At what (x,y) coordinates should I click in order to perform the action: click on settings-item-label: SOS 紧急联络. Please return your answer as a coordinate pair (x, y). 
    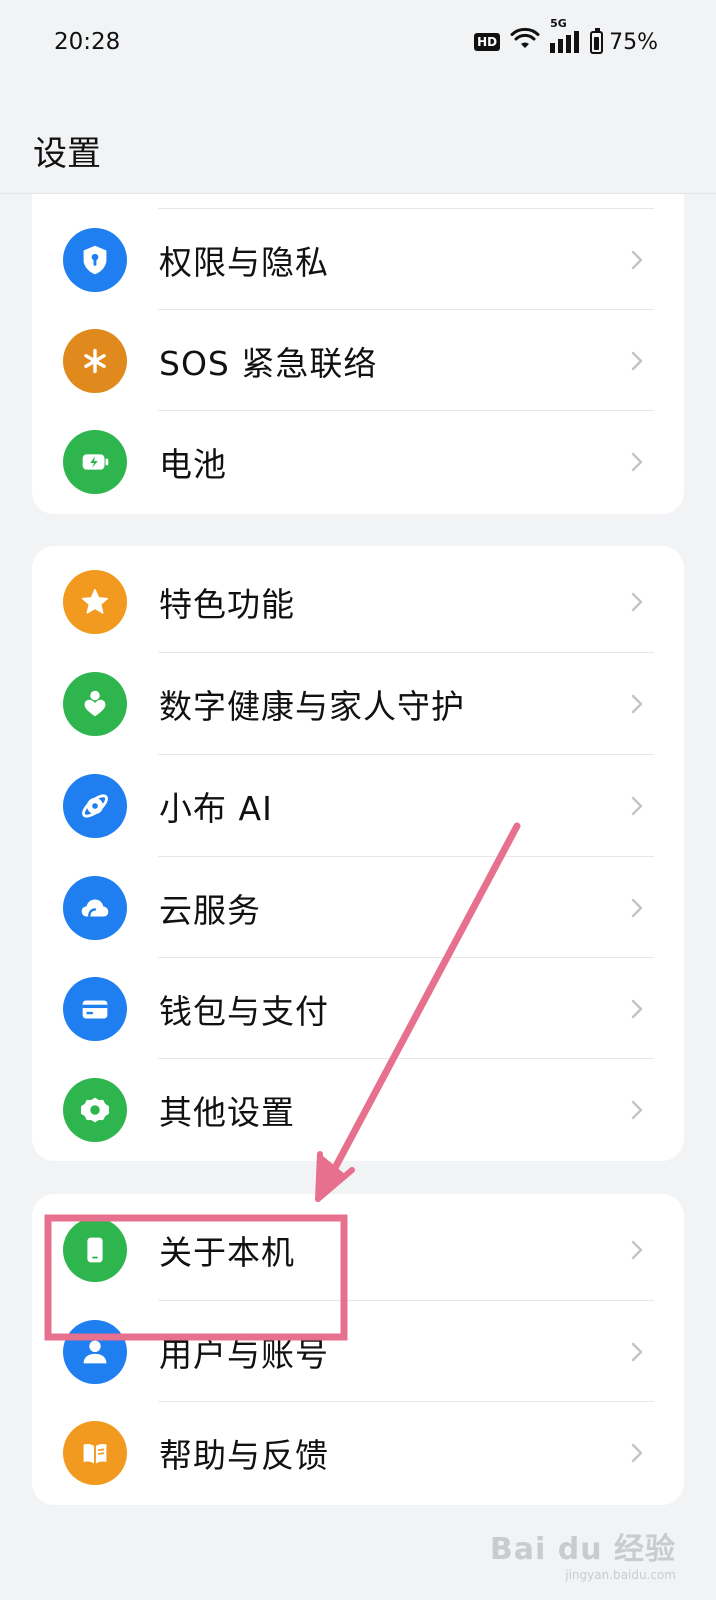
    Looking at the image, I should click on (268, 363).